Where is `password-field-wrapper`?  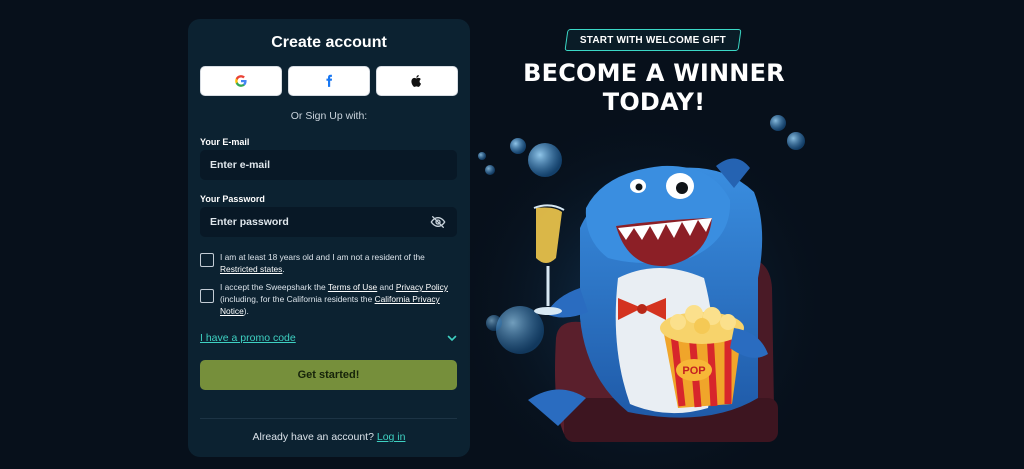 password-field-wrapper is located at coordinates (328, 222).